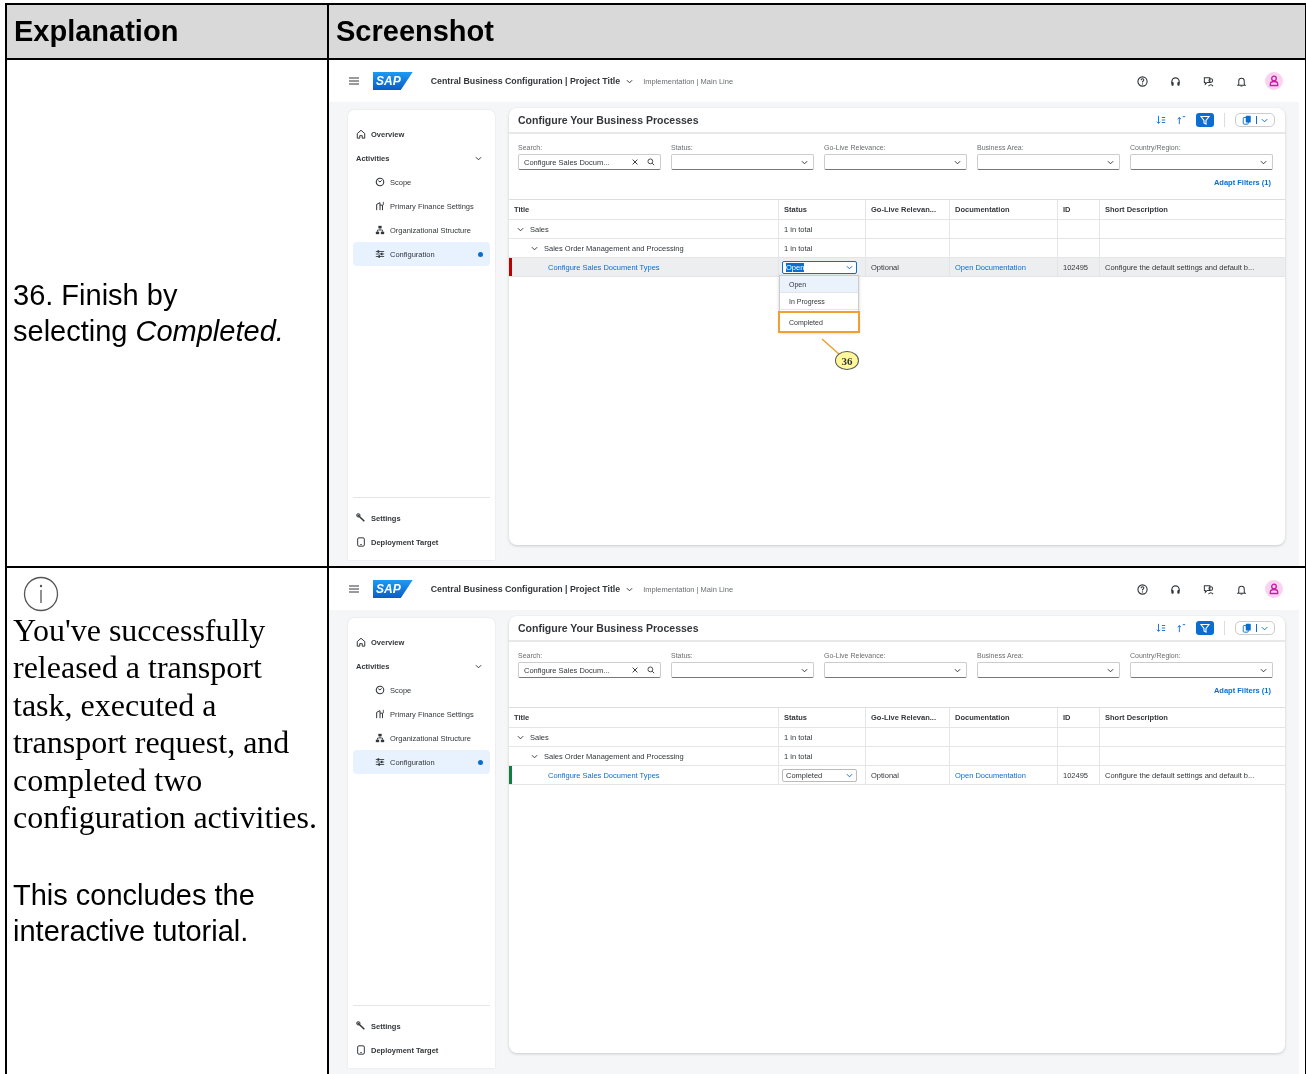 This screenshot has height=1074, width=1306. What do you see at coordinates (165, 724) in the screenshot?
I see `explanation-text: You've successfully released a transport task, executed a transport request, and completed two configuration activities.` at bounding box center [165, 724].